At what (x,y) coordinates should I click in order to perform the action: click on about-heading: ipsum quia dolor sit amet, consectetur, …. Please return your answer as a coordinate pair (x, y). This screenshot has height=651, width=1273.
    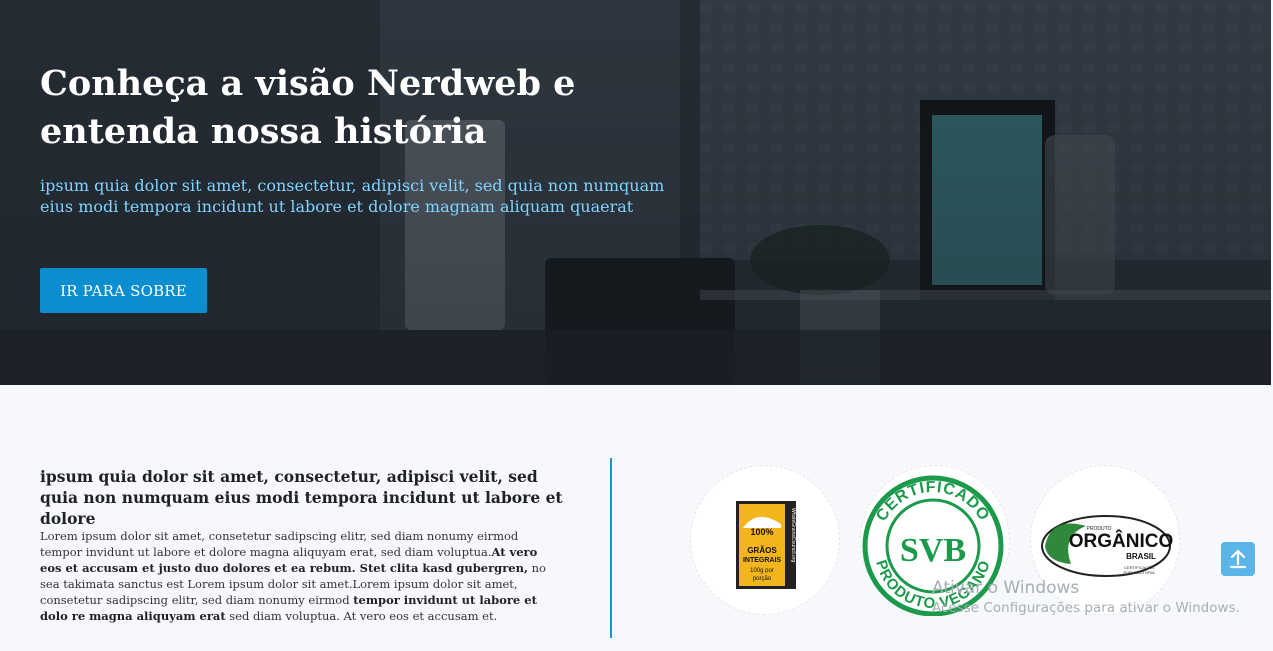
    Looking at the image, I should click on (301, 497).